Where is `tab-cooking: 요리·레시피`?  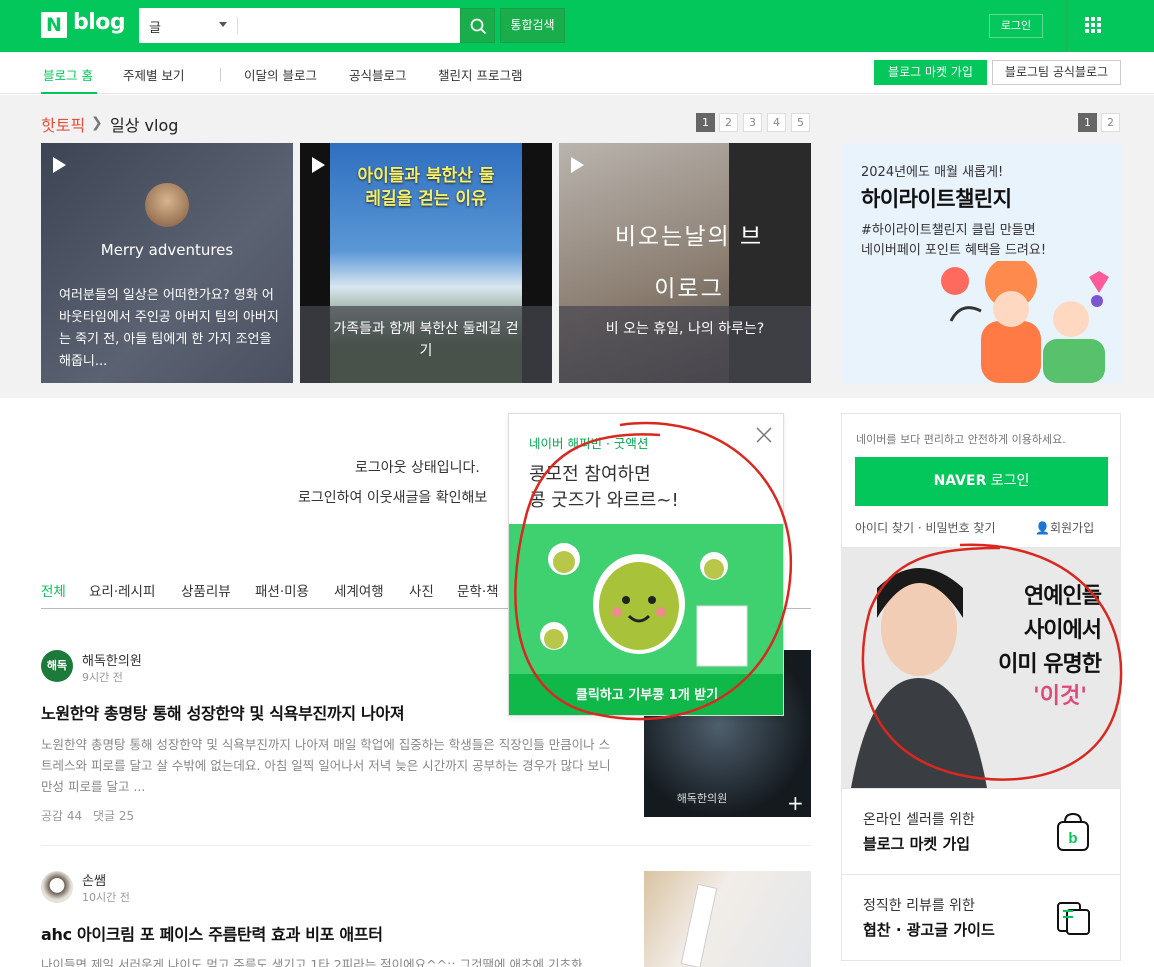 tab-cooking: 요리·레시피 is located at coordinates (122, 590).